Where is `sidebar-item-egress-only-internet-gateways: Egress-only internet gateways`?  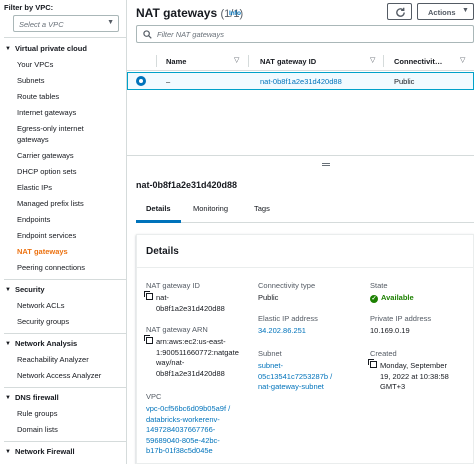
sidebar-item-egress-only-internet-gateways: Egress-only internet gateways is located at coordinates (67, 134).